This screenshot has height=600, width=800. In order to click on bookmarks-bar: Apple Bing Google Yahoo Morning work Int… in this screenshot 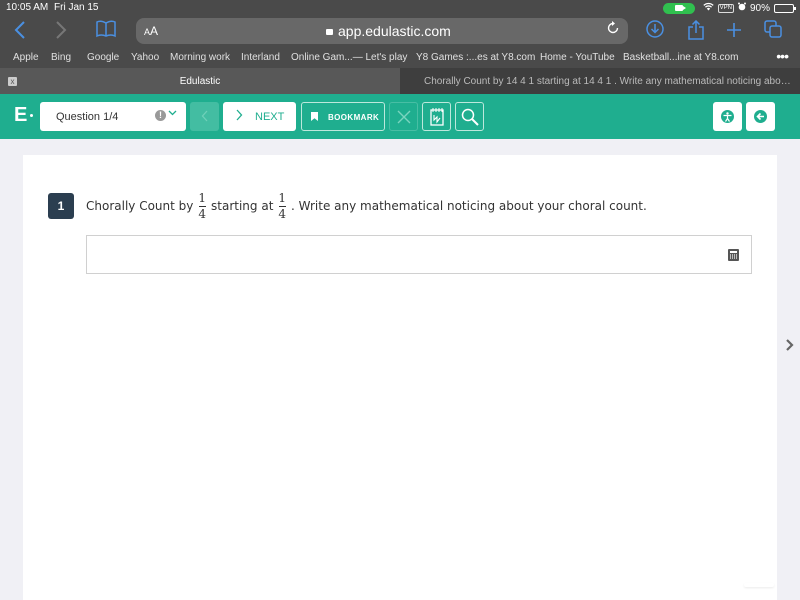, I will do `click(400, 57)`.